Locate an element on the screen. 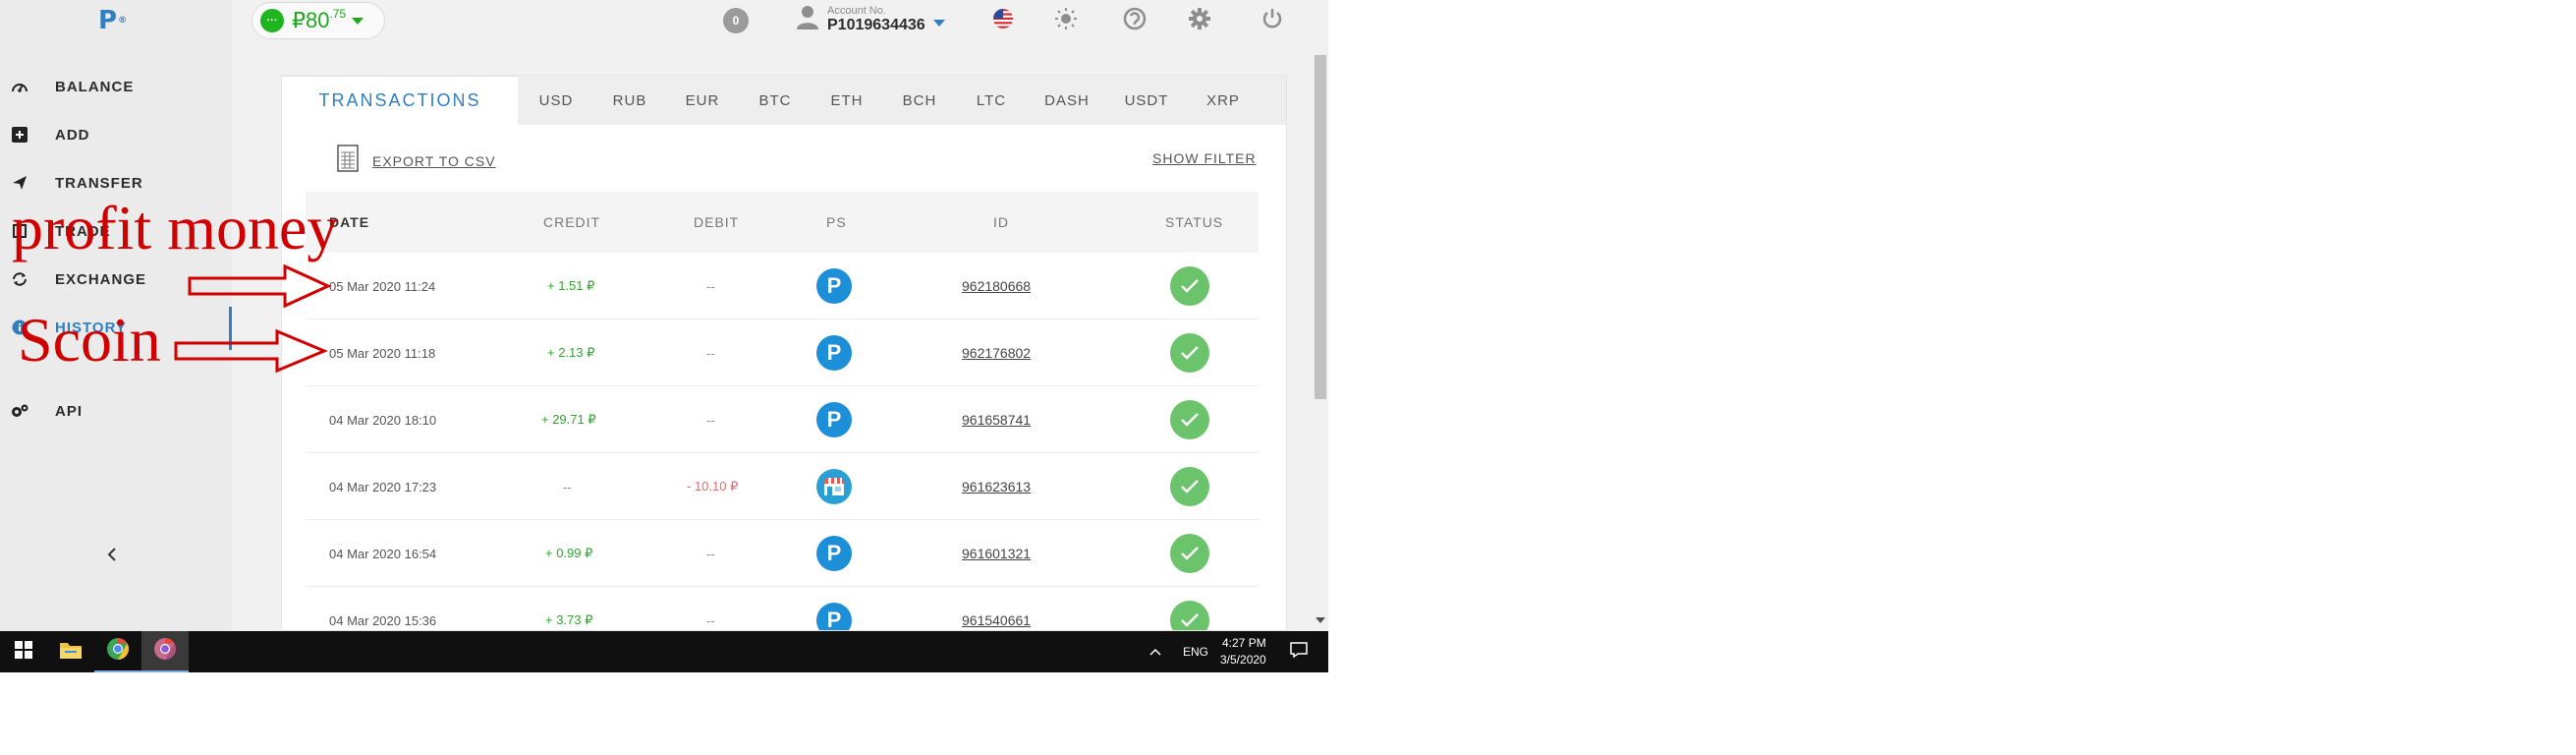 The height and width of the screenshot is (755, 2576). export-csv-button: EXPORT TO CSV is located at coordinates (416, 161).